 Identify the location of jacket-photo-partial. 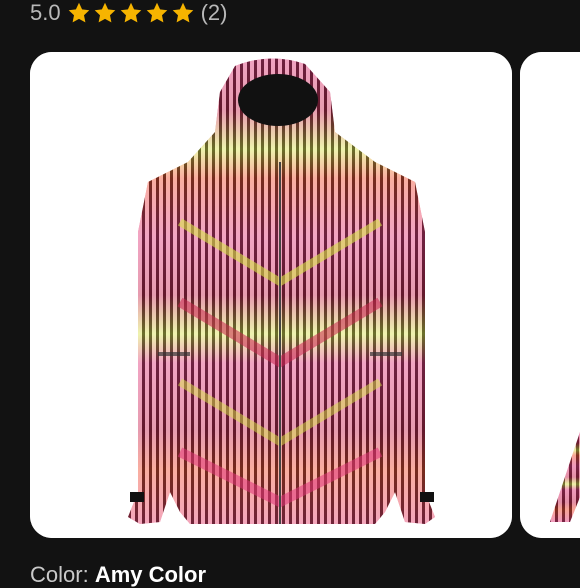
(550, 295).